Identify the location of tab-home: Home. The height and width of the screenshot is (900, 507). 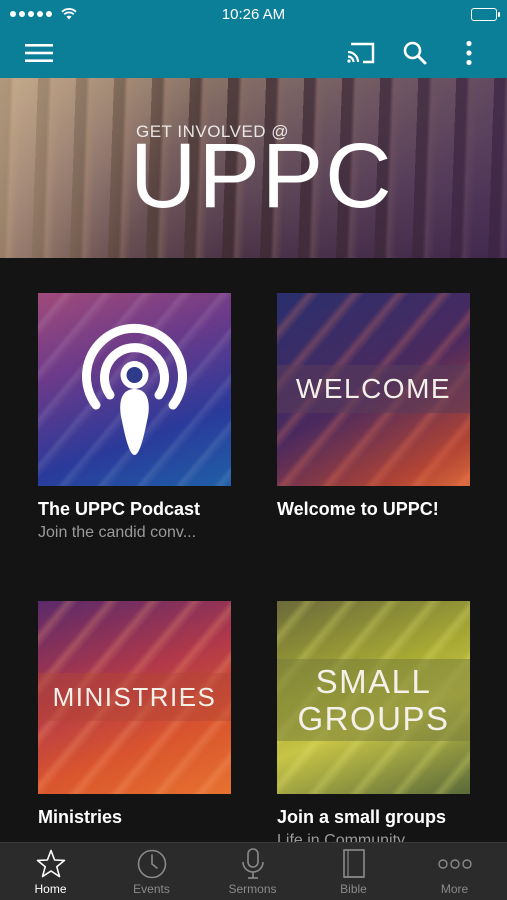
(50, 871).